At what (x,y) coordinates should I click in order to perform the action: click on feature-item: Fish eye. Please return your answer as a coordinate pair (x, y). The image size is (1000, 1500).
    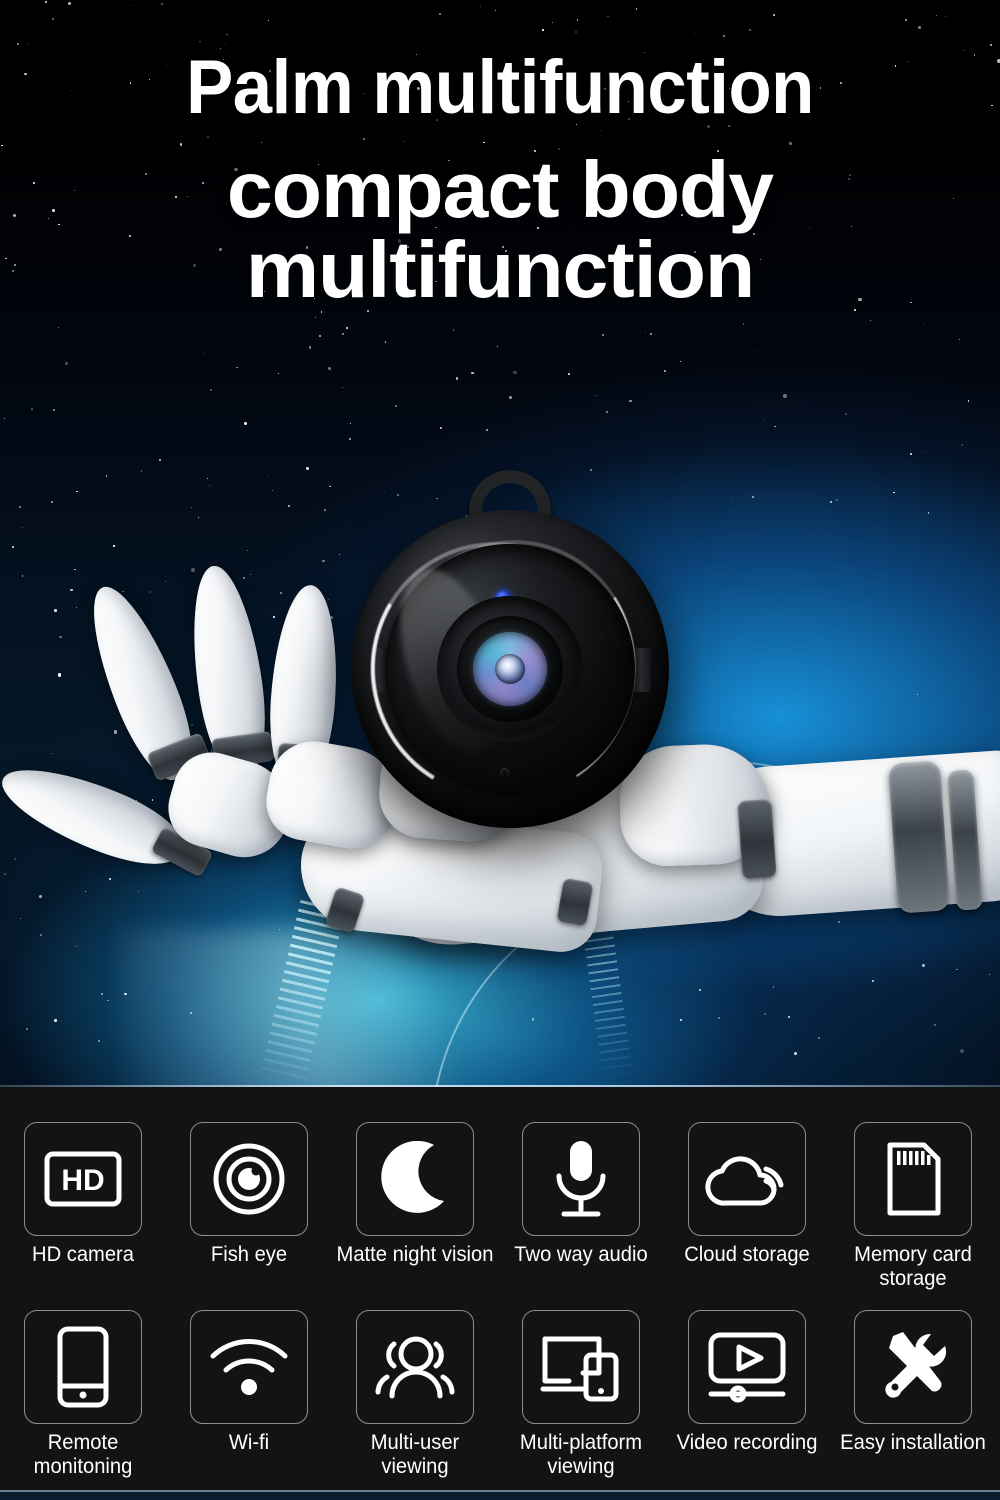
    Looking at the image, I should click on (249, 1194).